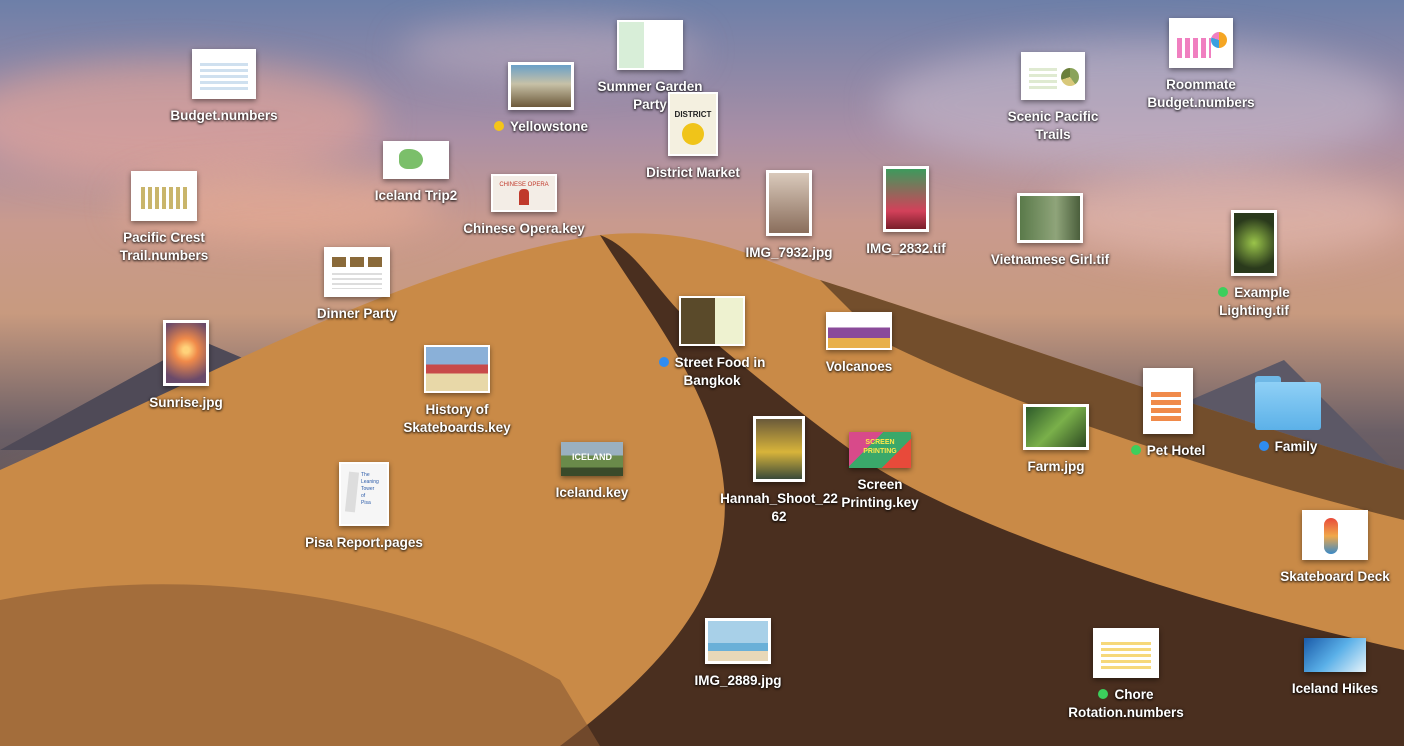 The image size is (1404, 746). What do you see at coordinates (789, 252) in the screenshot?
I see `icon-label: IMG_7932.jpg` at bounding box center [789, 252].